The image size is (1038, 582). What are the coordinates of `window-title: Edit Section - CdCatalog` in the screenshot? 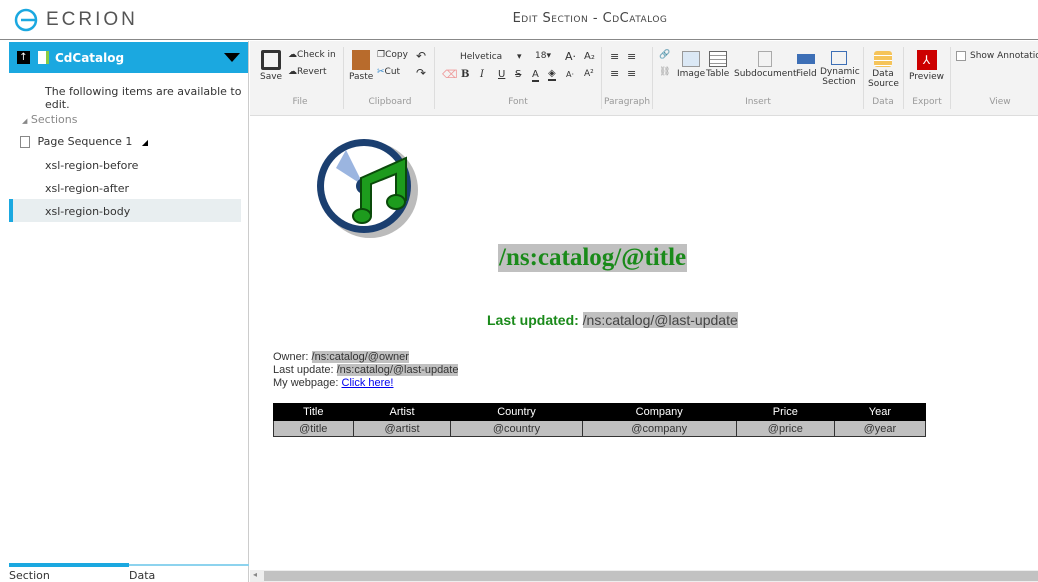 It's located at (590, 18).